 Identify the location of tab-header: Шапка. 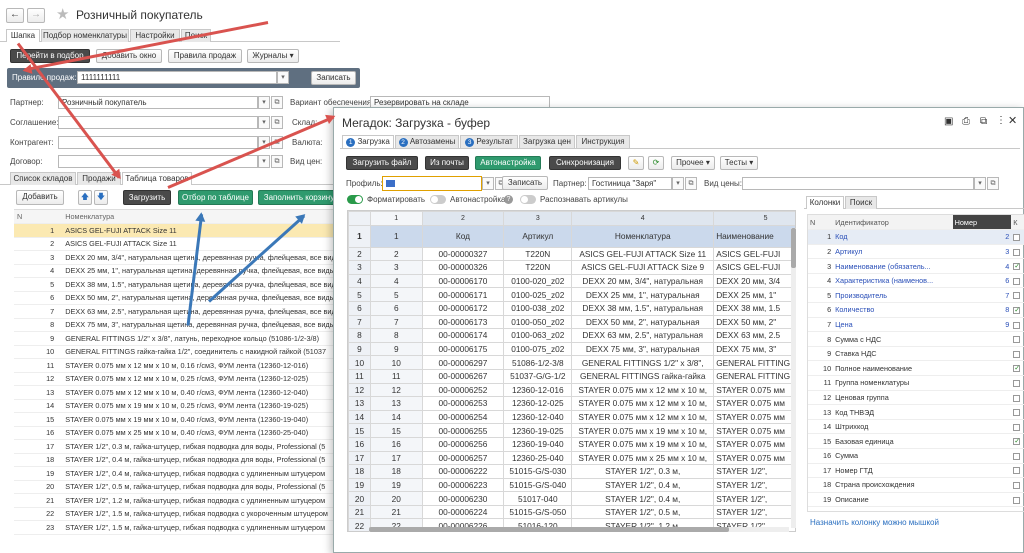
(23, 35).